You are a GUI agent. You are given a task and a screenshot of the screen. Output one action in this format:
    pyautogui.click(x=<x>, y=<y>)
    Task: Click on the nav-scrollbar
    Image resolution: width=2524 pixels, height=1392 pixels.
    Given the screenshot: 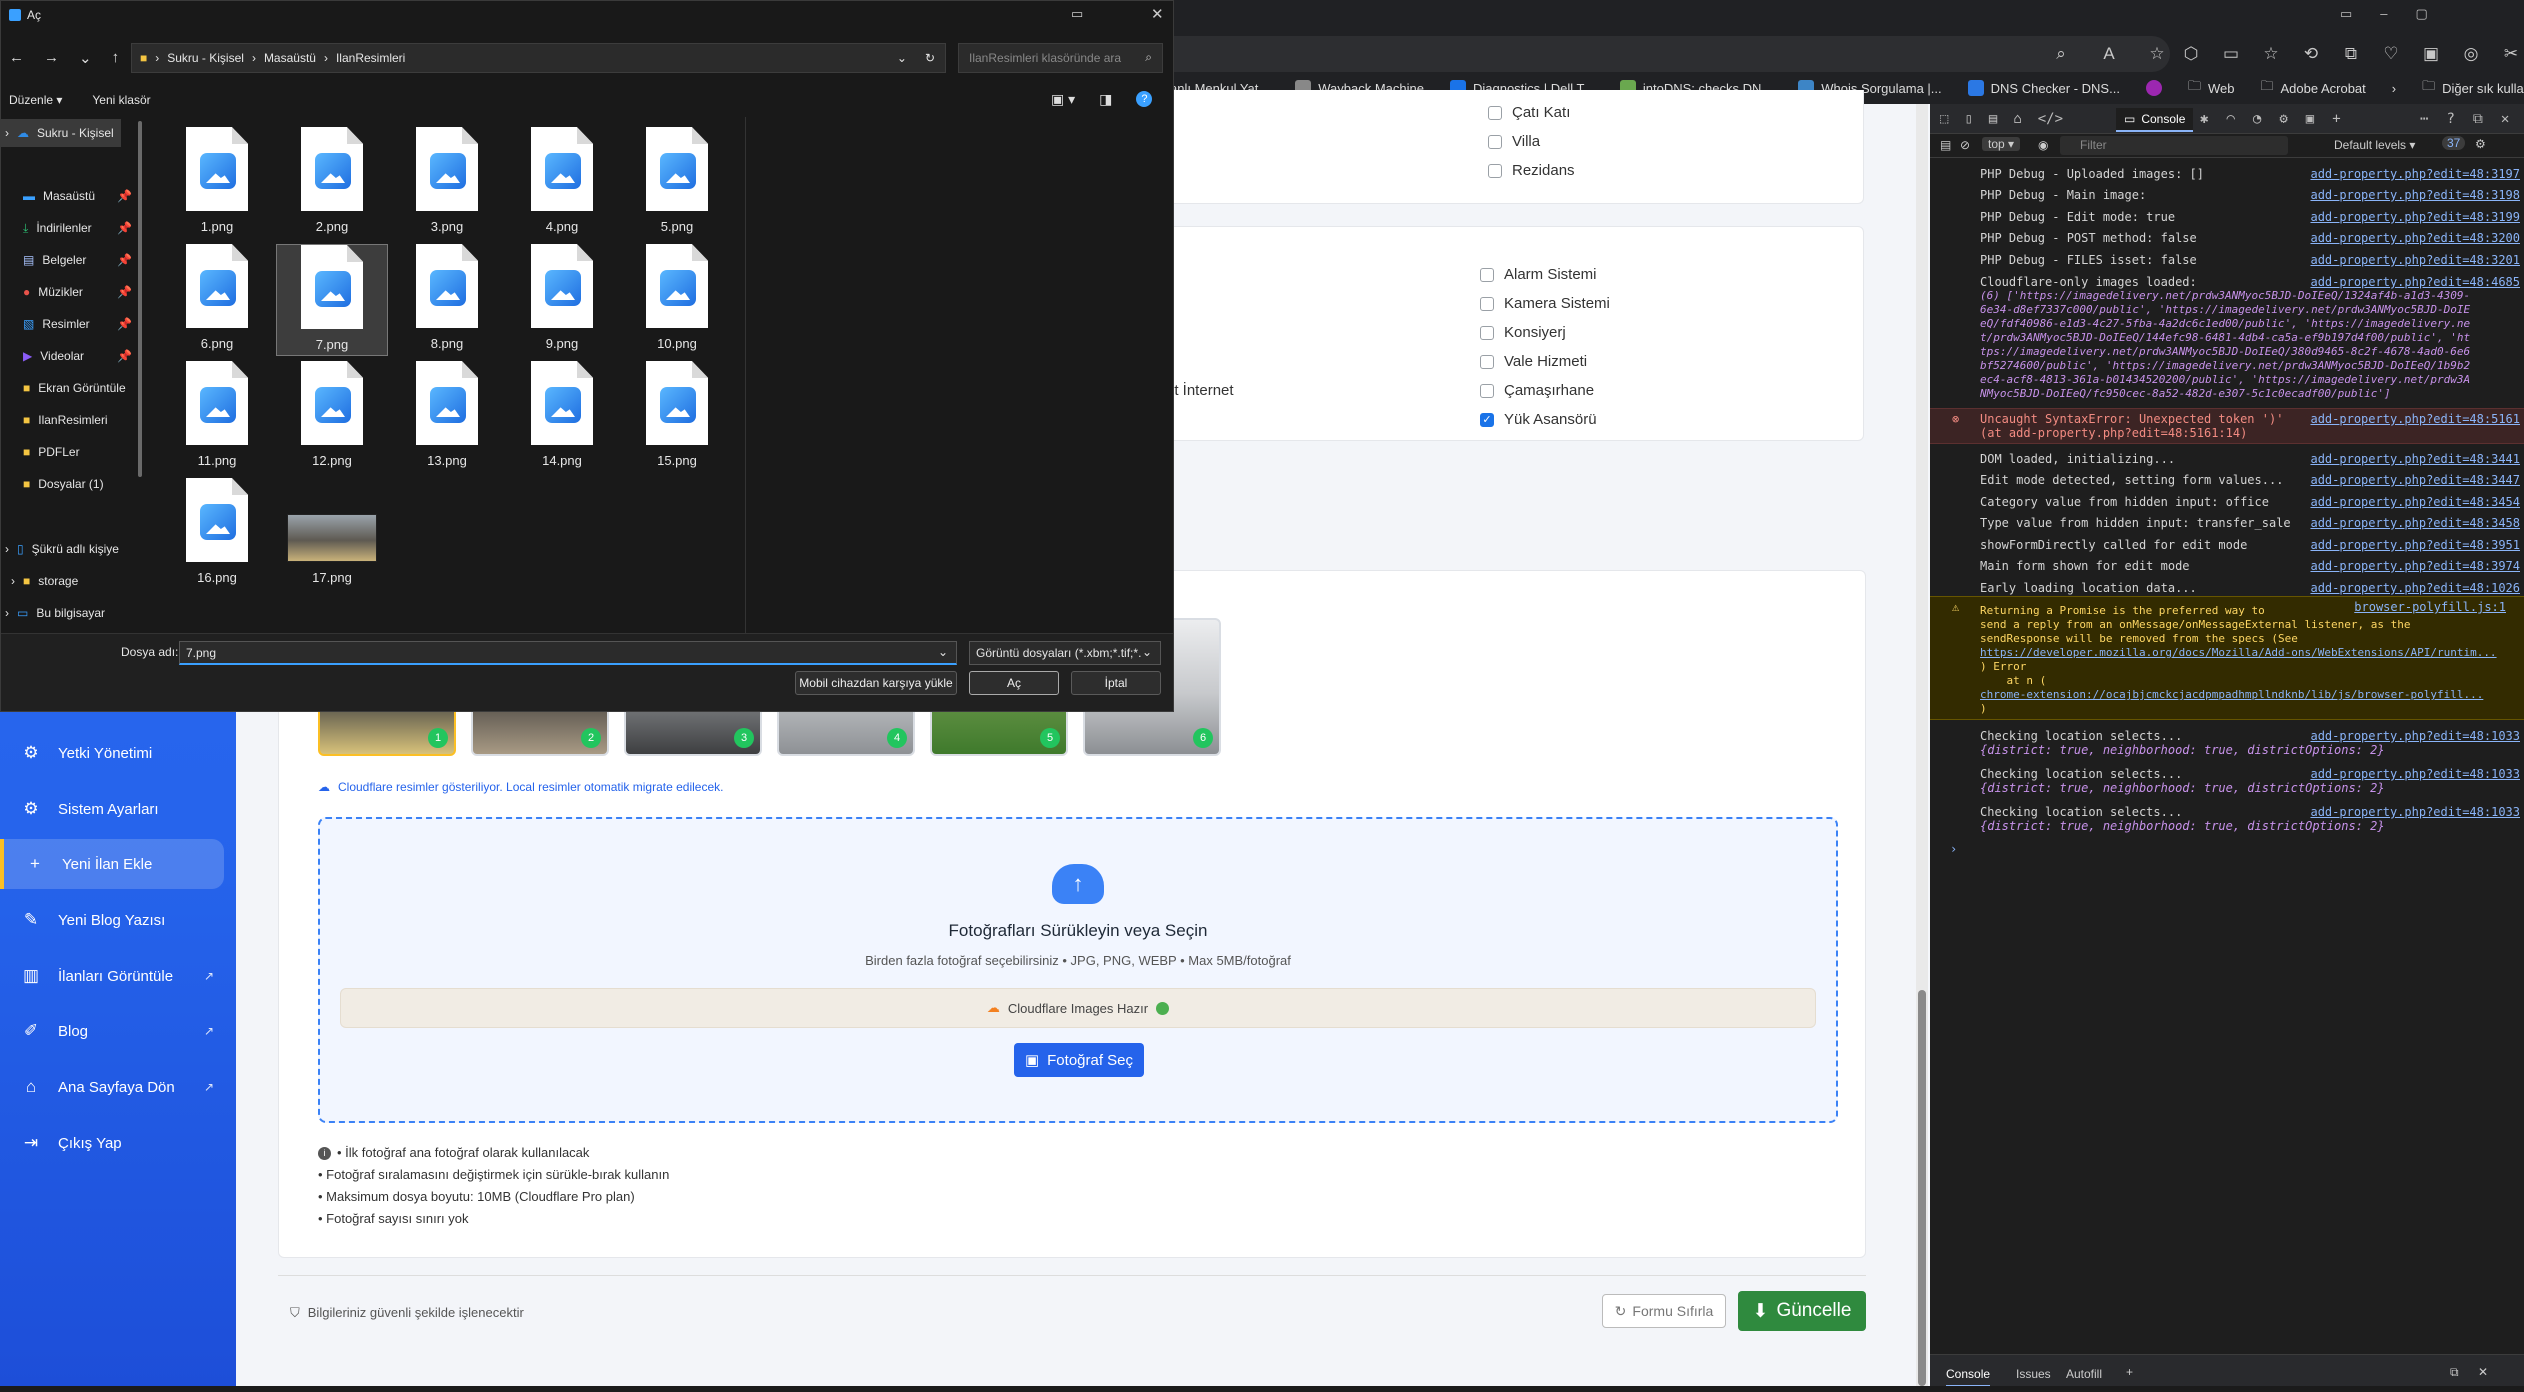 What is the action you would take?
    pyautogui.click(x=140, y=299)
    